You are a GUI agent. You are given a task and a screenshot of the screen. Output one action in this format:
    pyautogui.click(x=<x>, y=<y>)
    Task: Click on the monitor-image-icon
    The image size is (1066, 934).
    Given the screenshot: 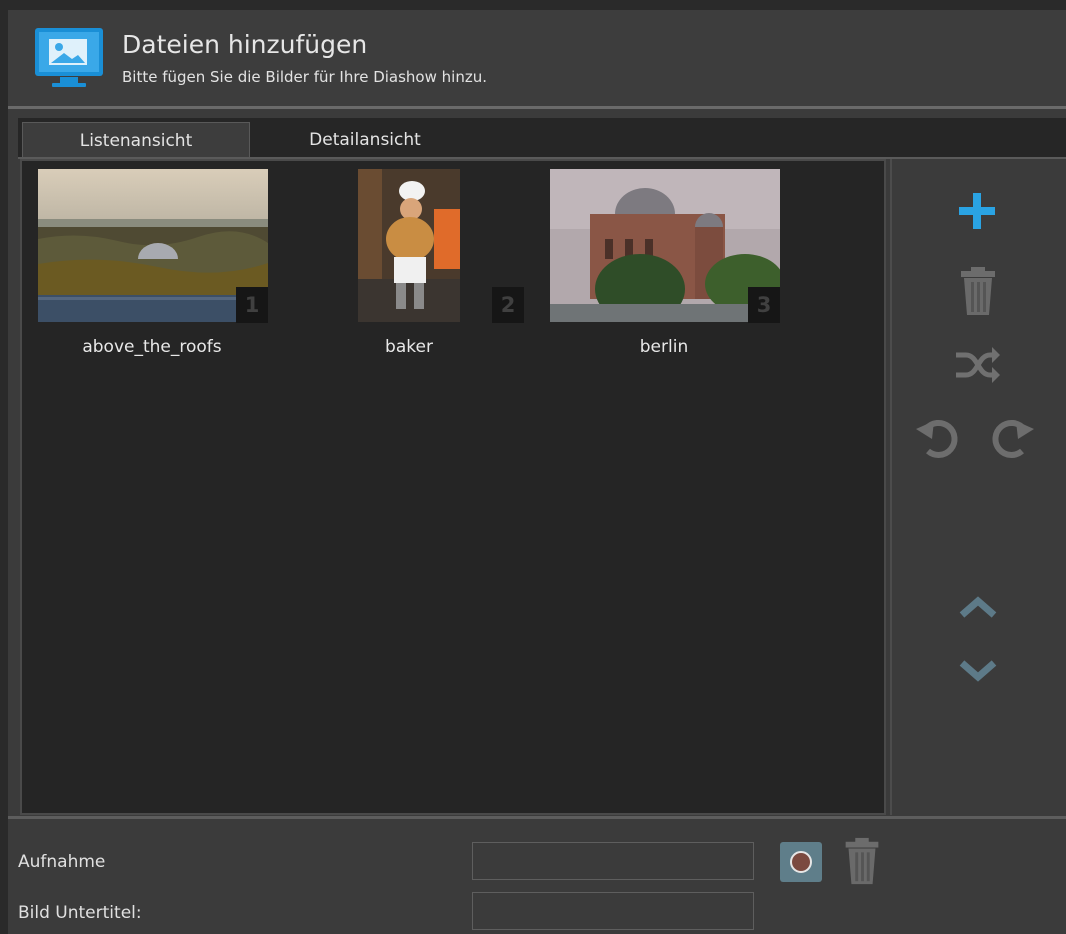 What is the action you would take?
    pyautogui.click(x=69, y=57)
    